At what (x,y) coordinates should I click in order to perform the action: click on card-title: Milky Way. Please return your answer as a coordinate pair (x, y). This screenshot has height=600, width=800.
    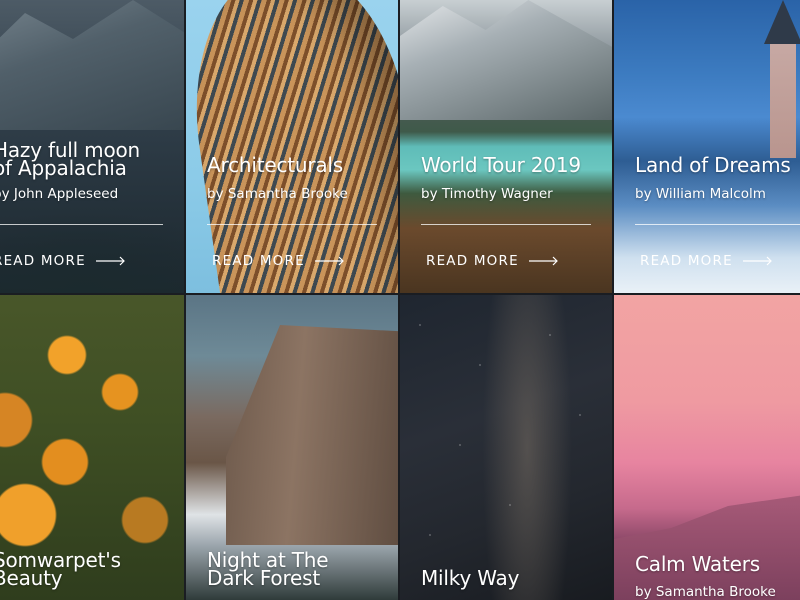
    Looking at the image, I should click on (470, 578).